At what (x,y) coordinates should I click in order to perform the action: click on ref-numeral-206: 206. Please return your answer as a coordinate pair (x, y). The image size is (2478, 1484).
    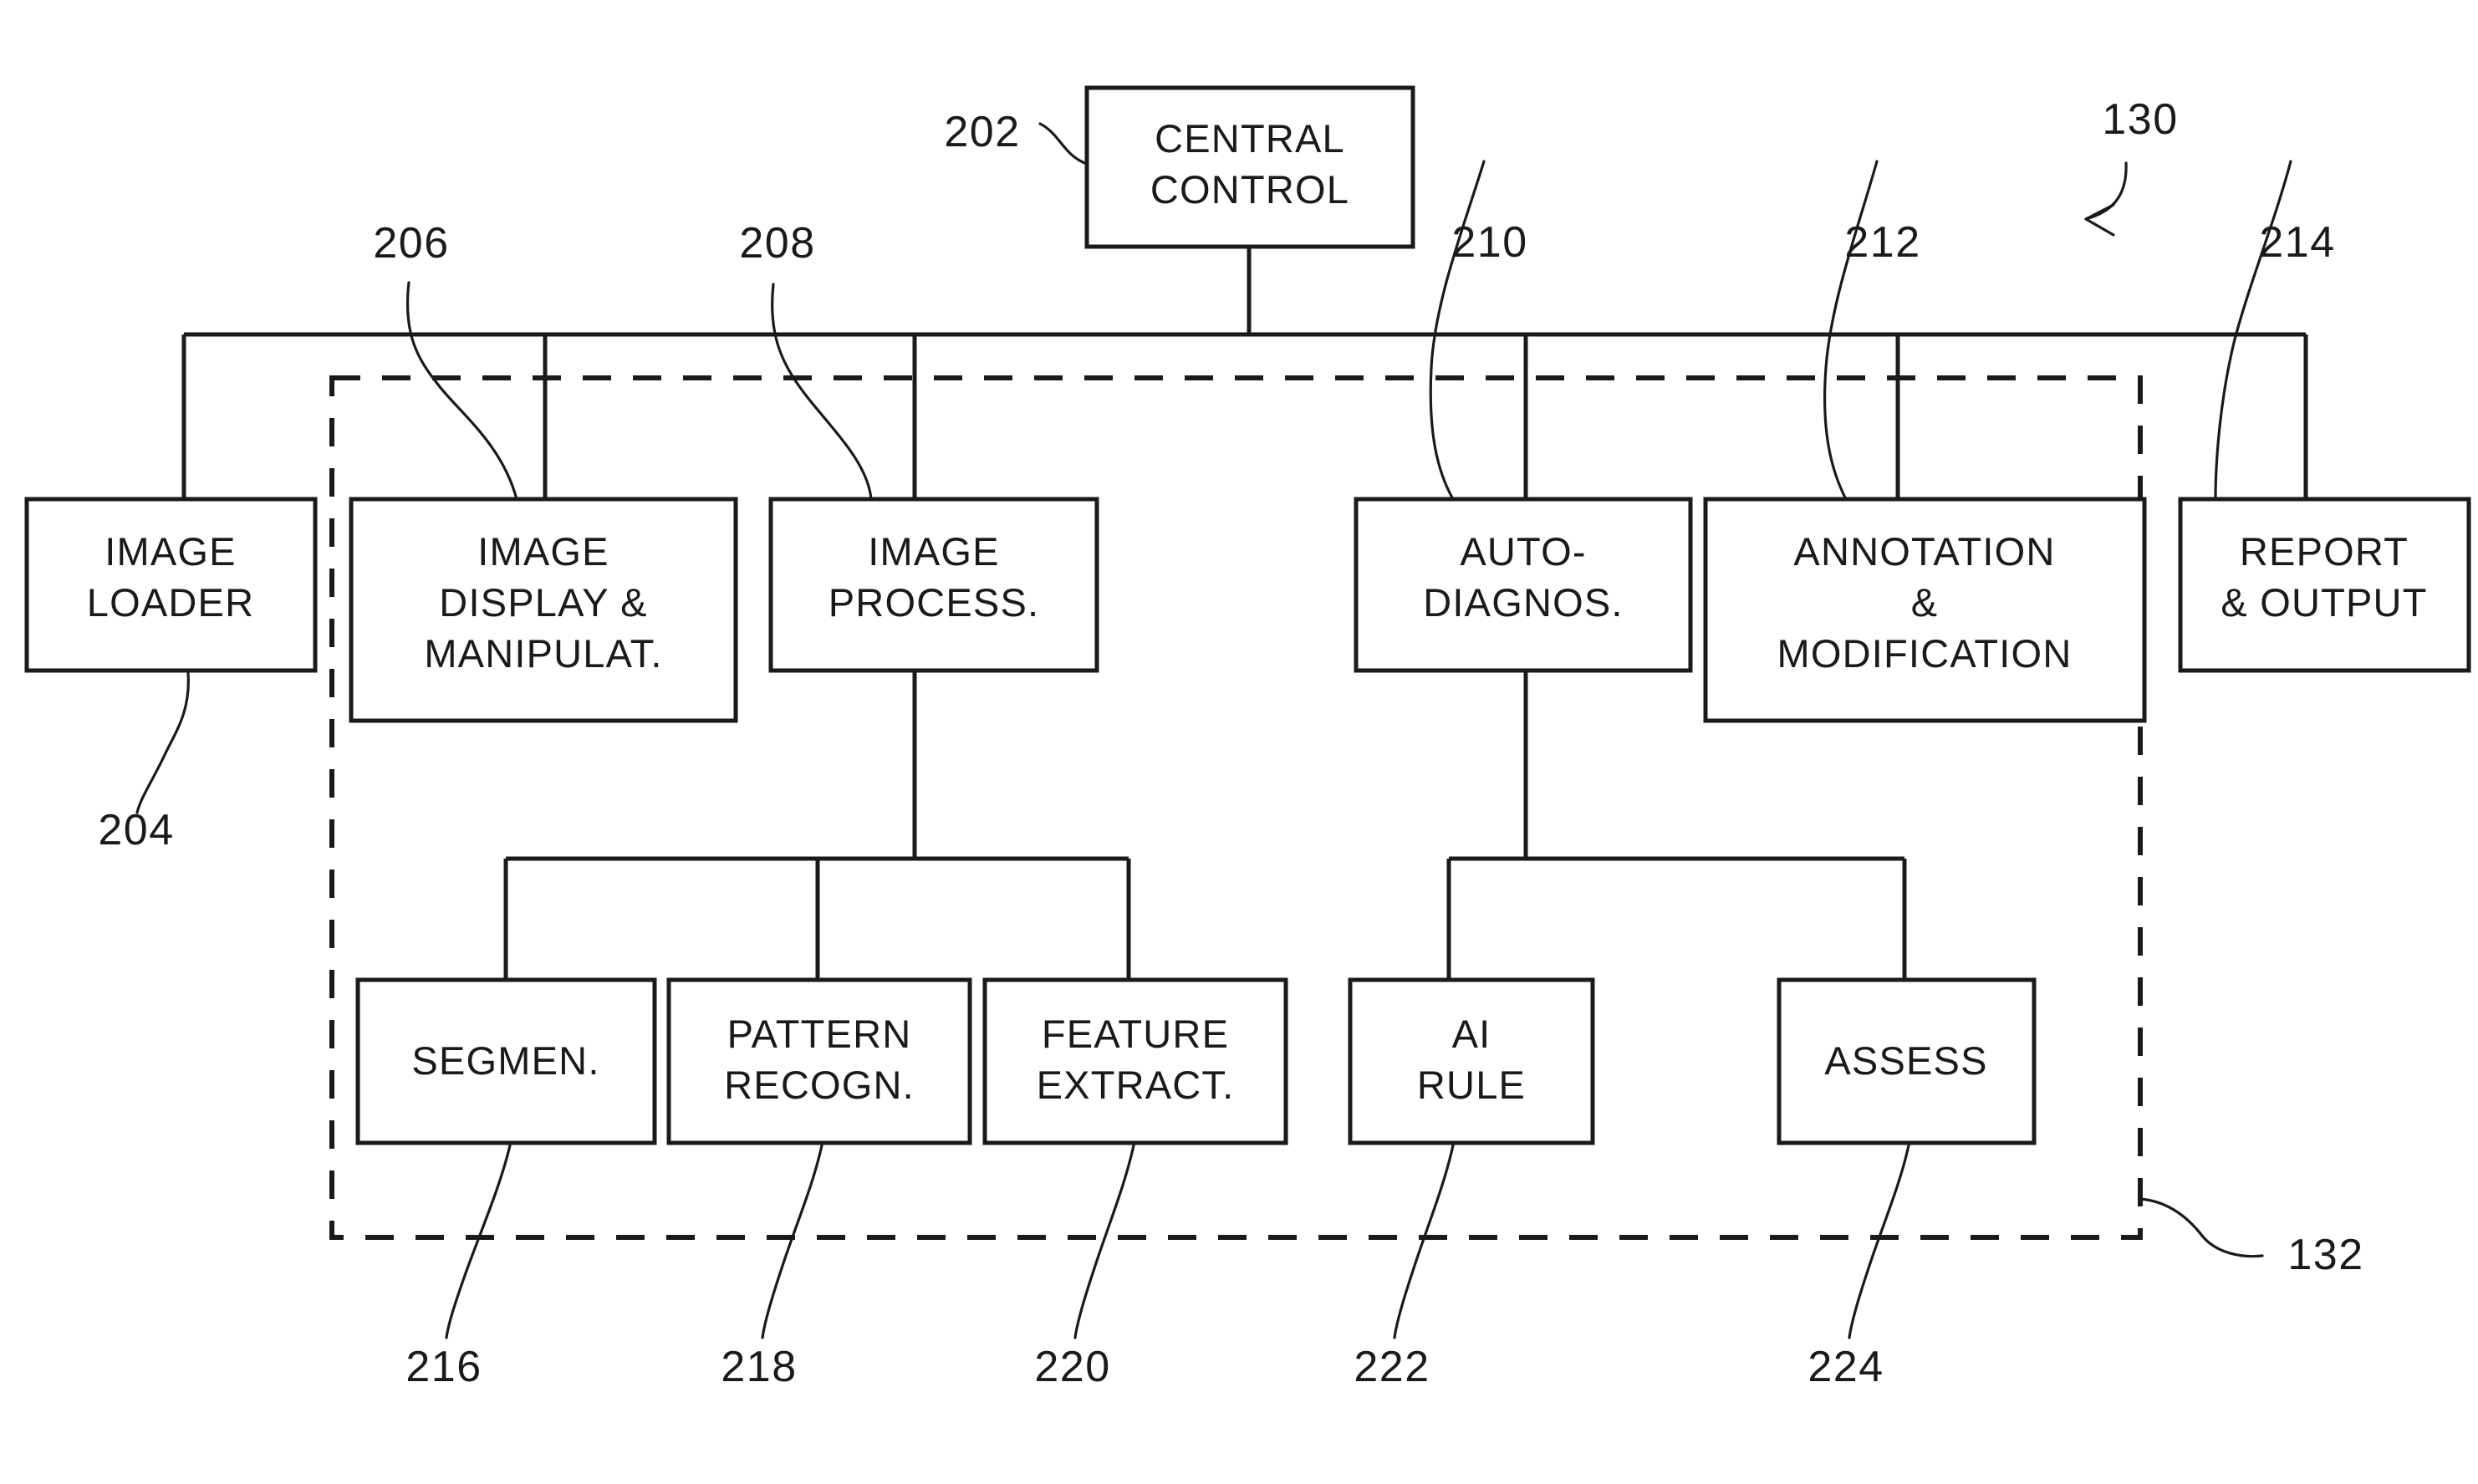
    Looking at the image, I should click on (411, 243).